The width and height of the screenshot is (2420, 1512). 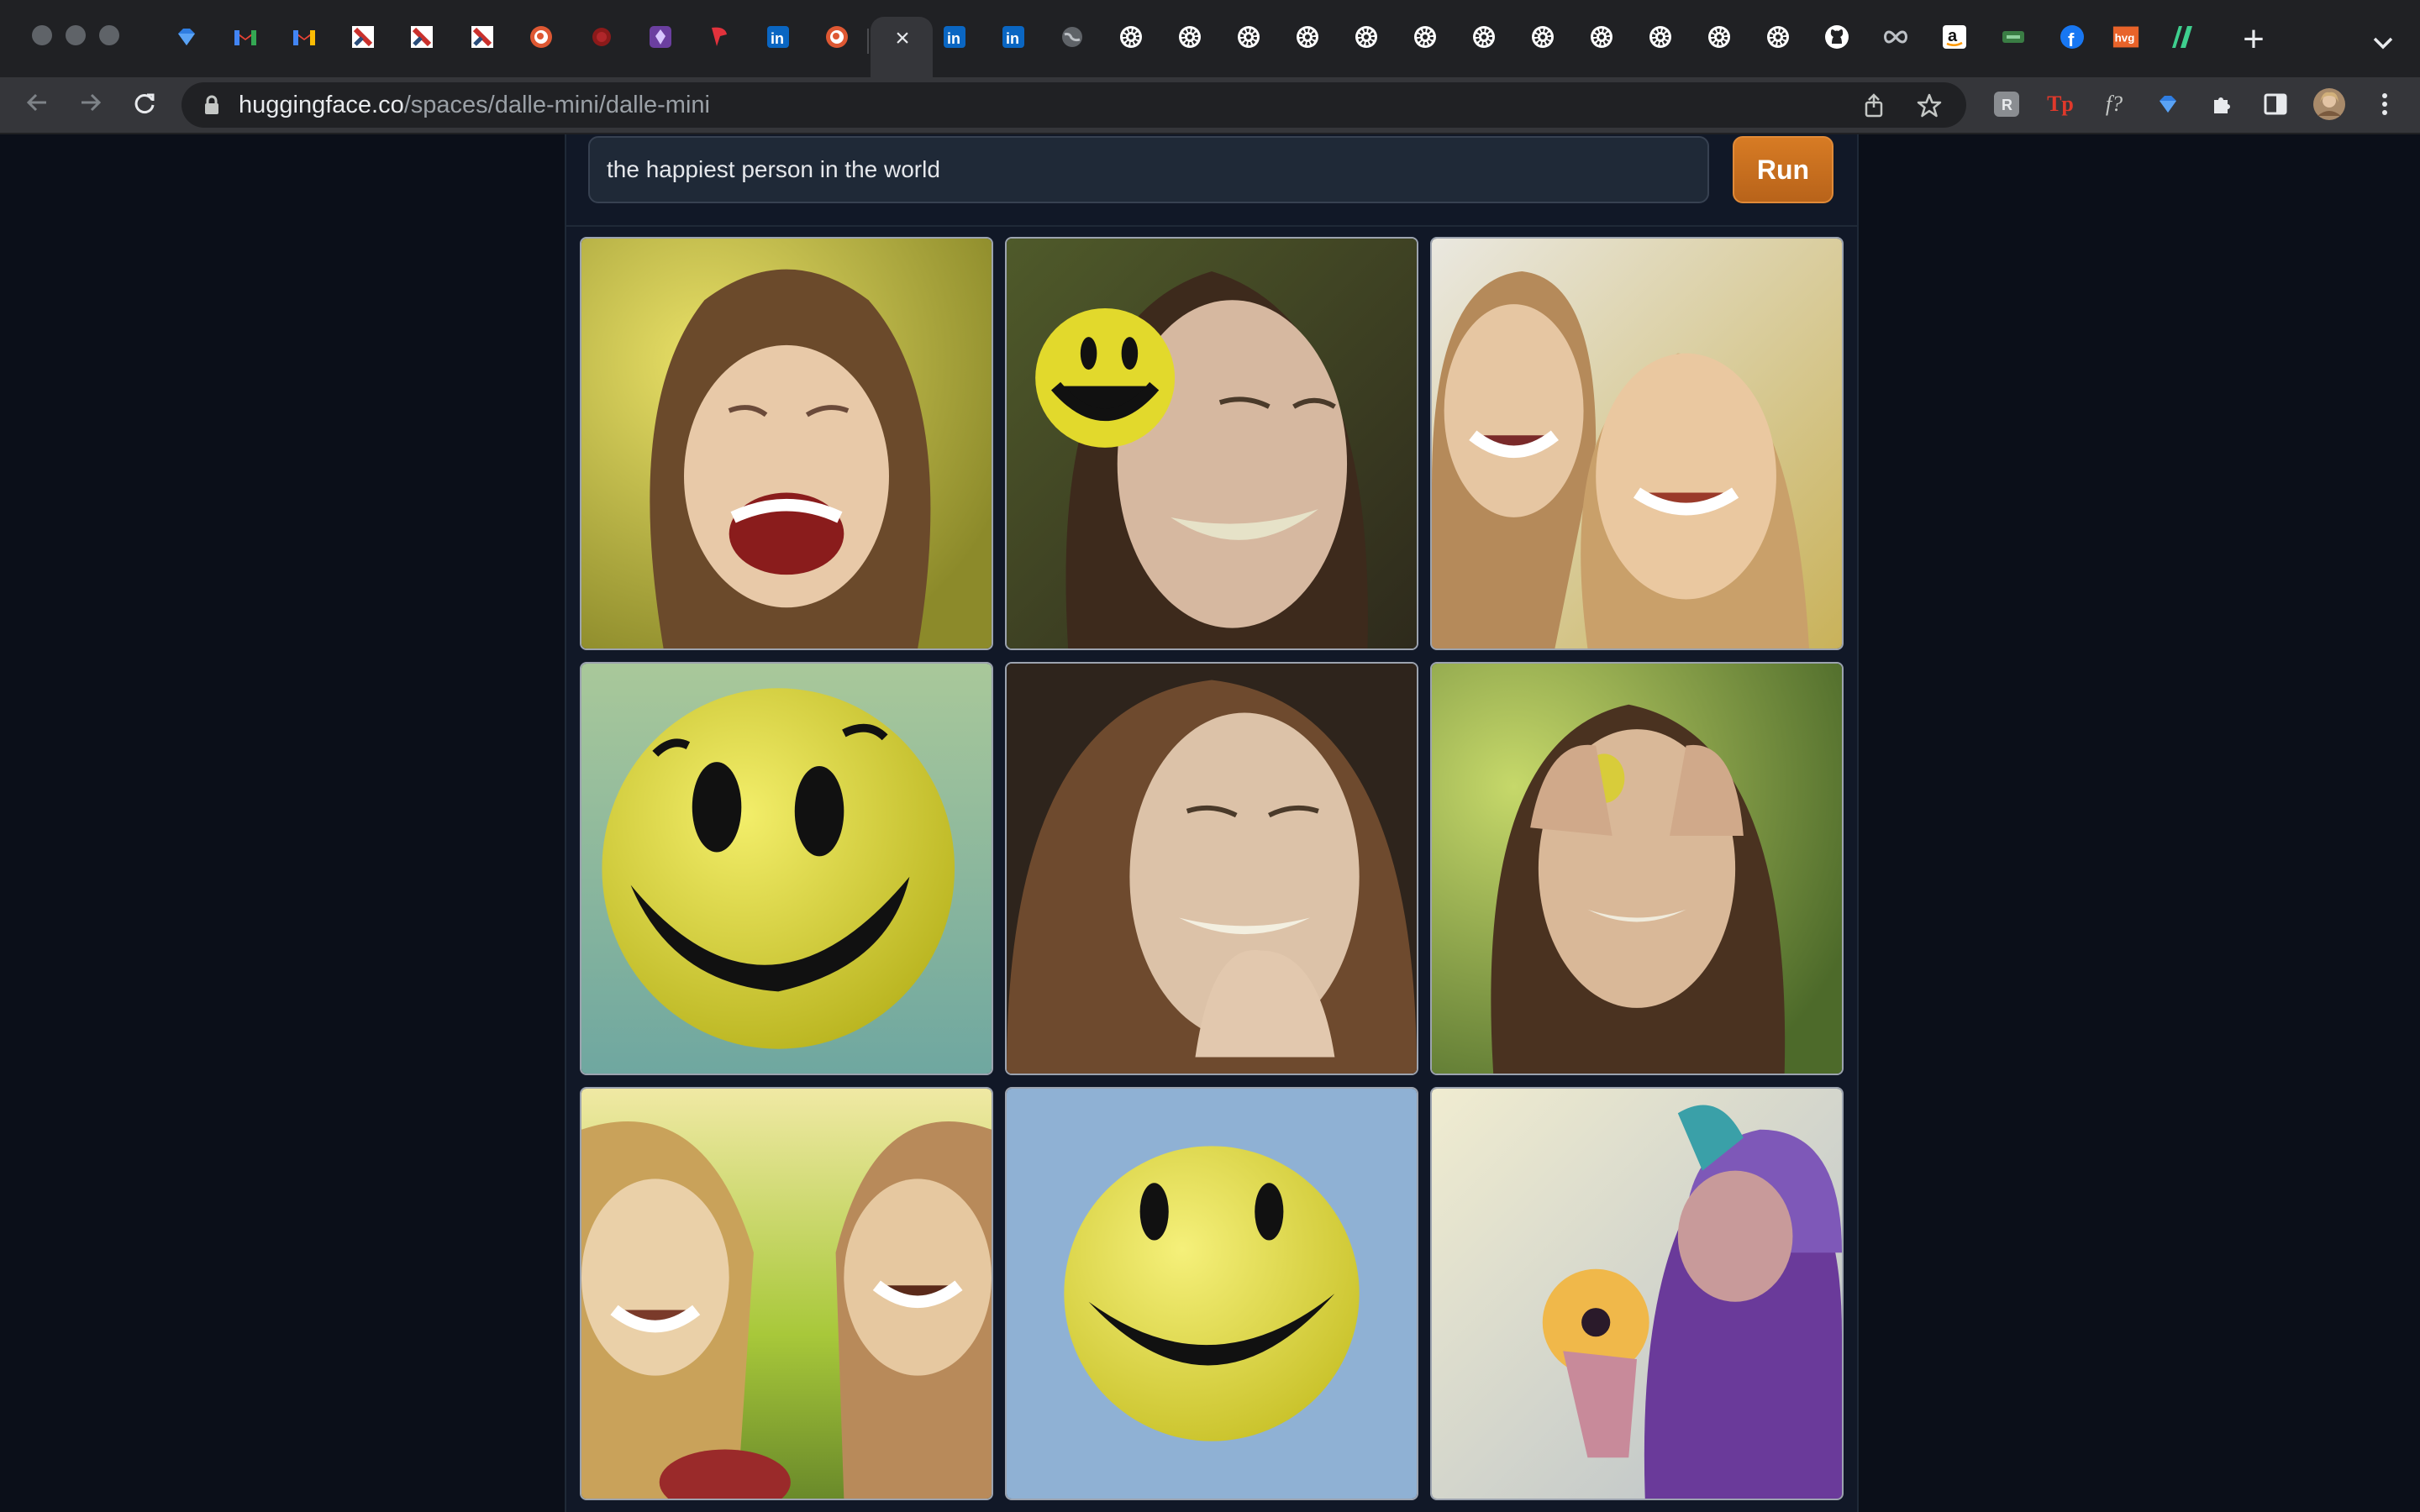 What do you see at coordinates (955, 37) in the screenshot?
I see `tab-linkedin-2: in` at bounding box center [955, 37].